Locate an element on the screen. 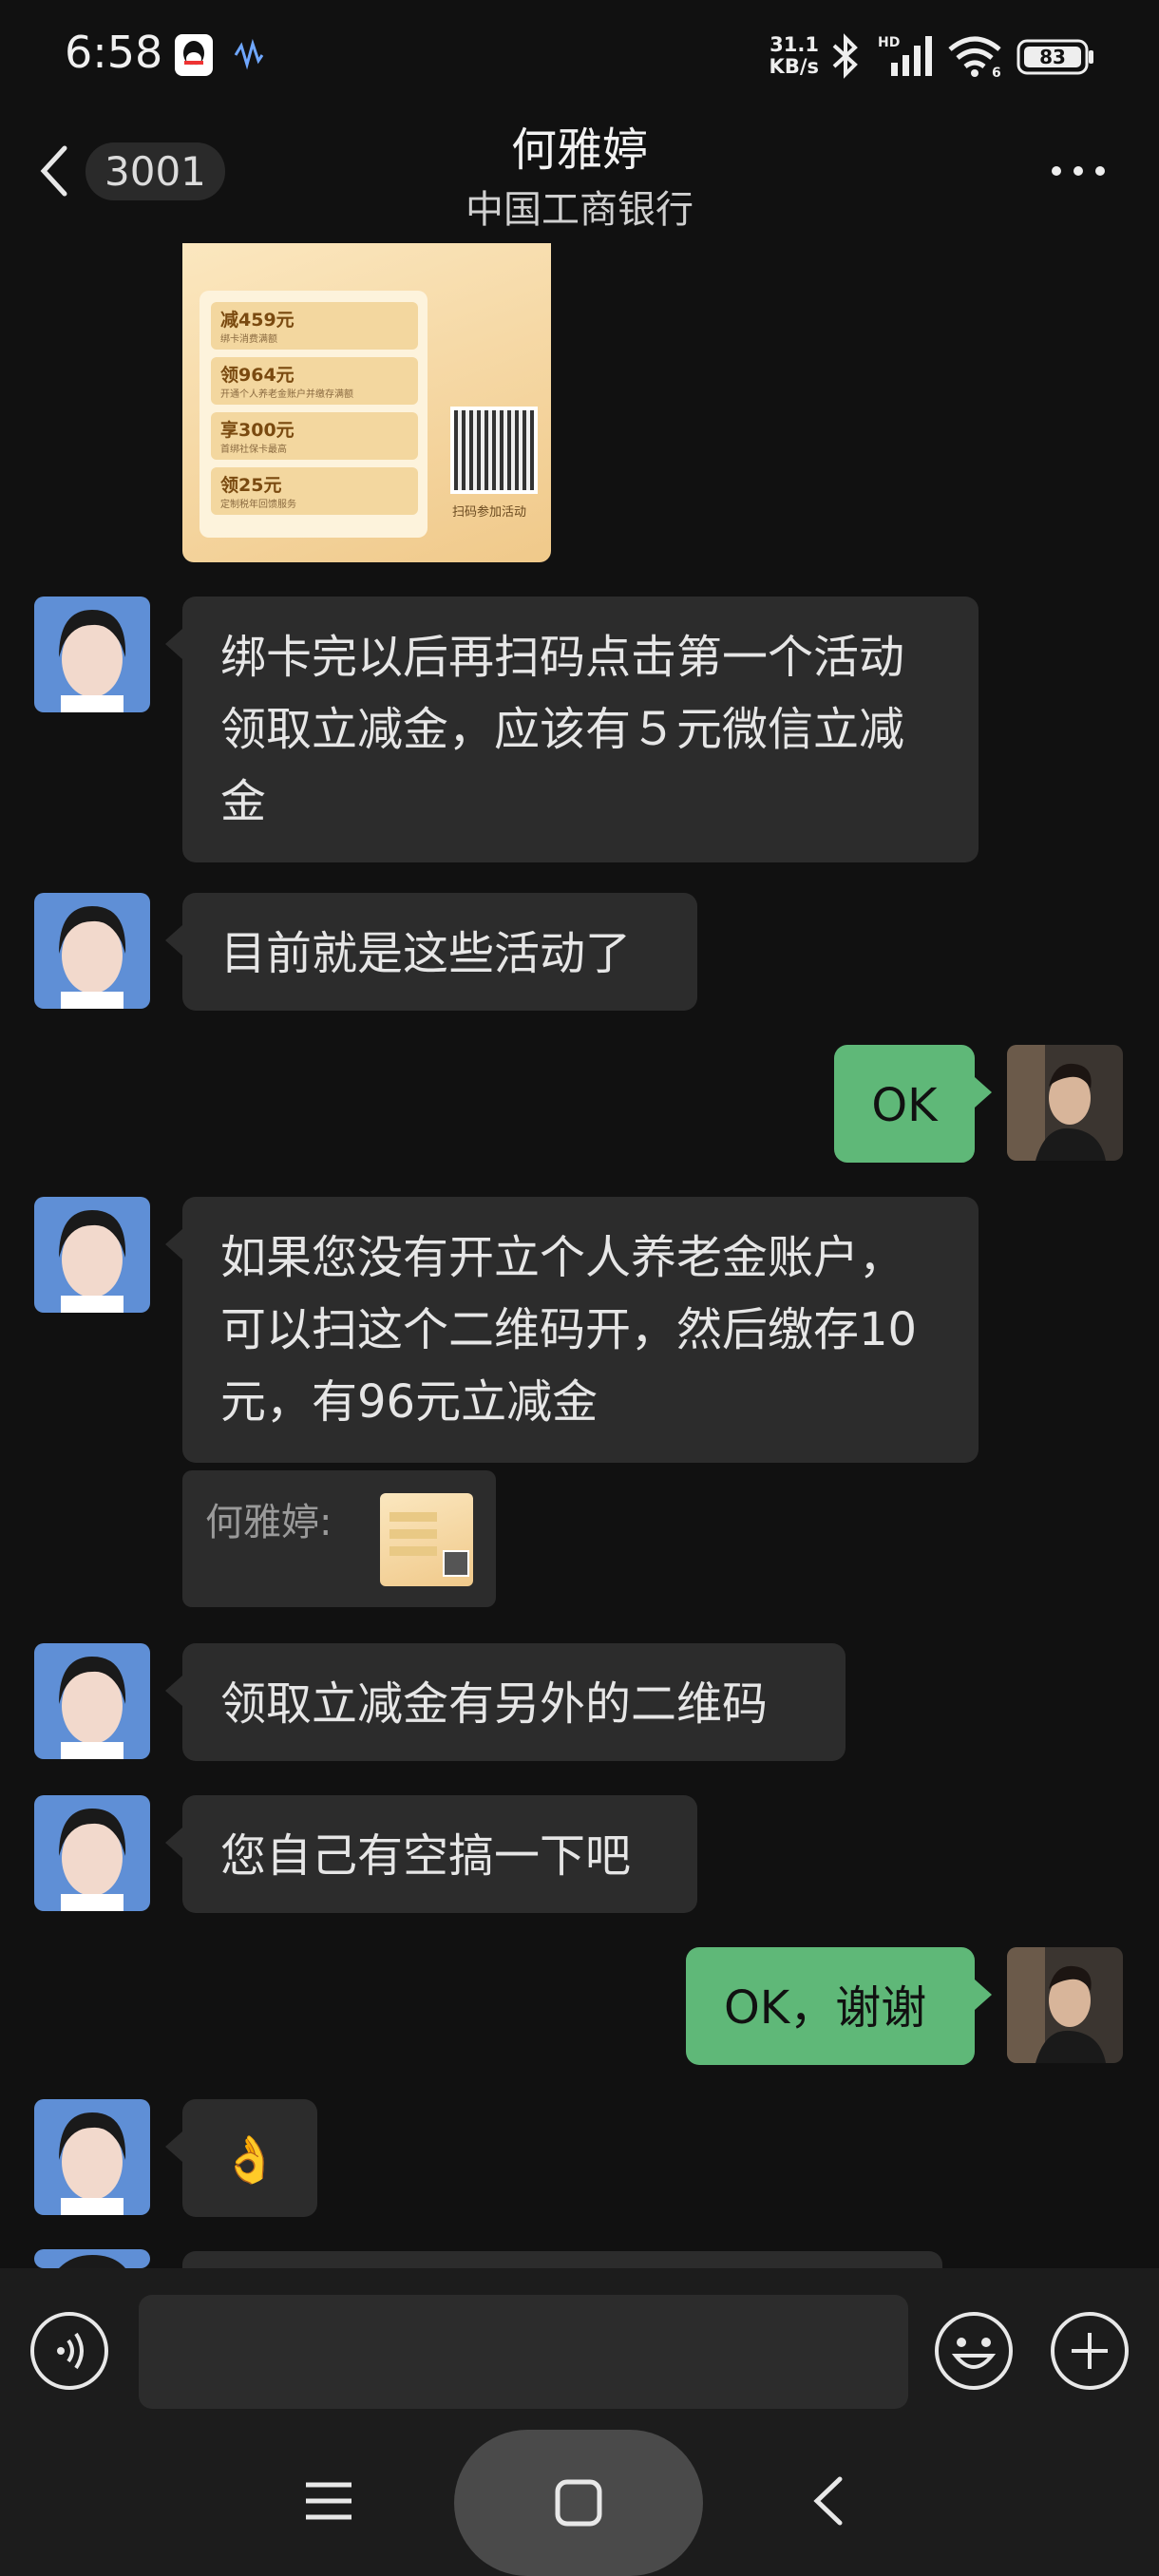 The image size is (1159, 2576). more-functions-button is located at coordinates (1089, 2351).